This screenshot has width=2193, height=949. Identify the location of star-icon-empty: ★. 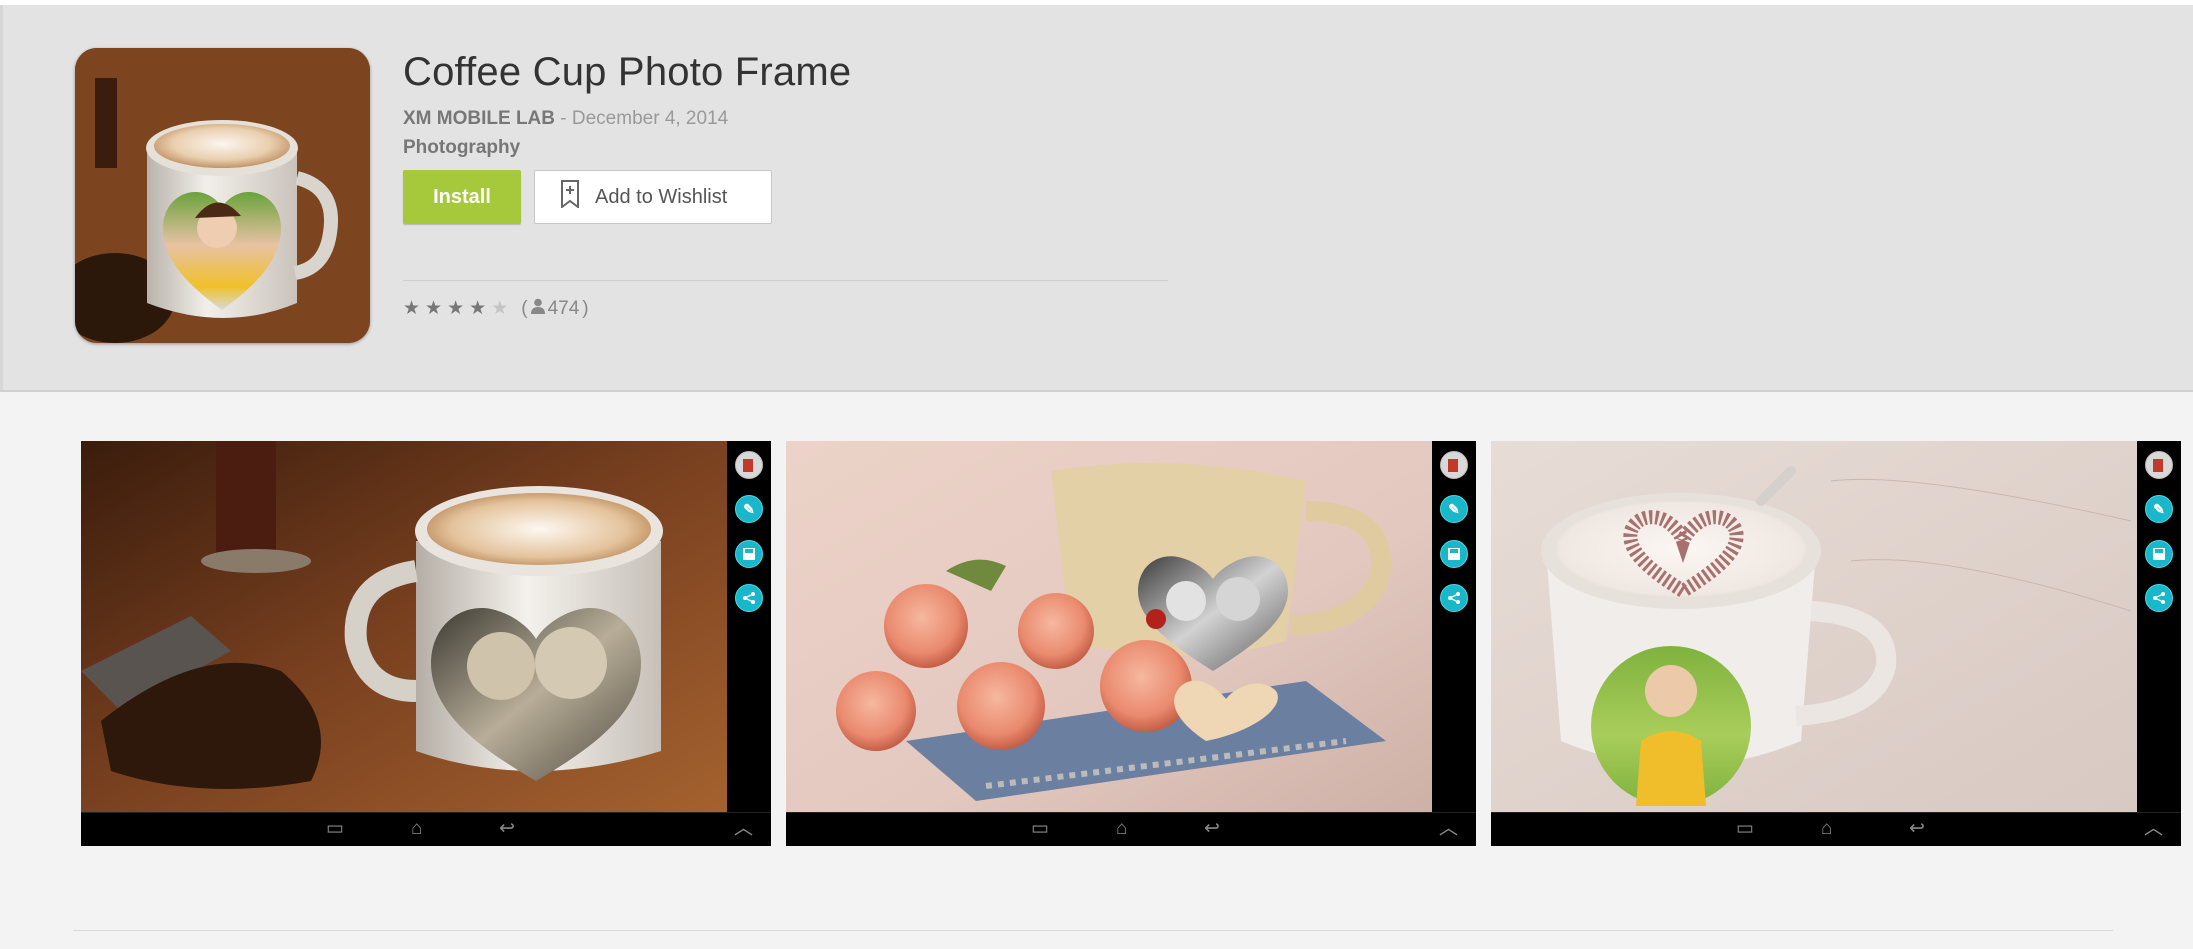
(500, 308).